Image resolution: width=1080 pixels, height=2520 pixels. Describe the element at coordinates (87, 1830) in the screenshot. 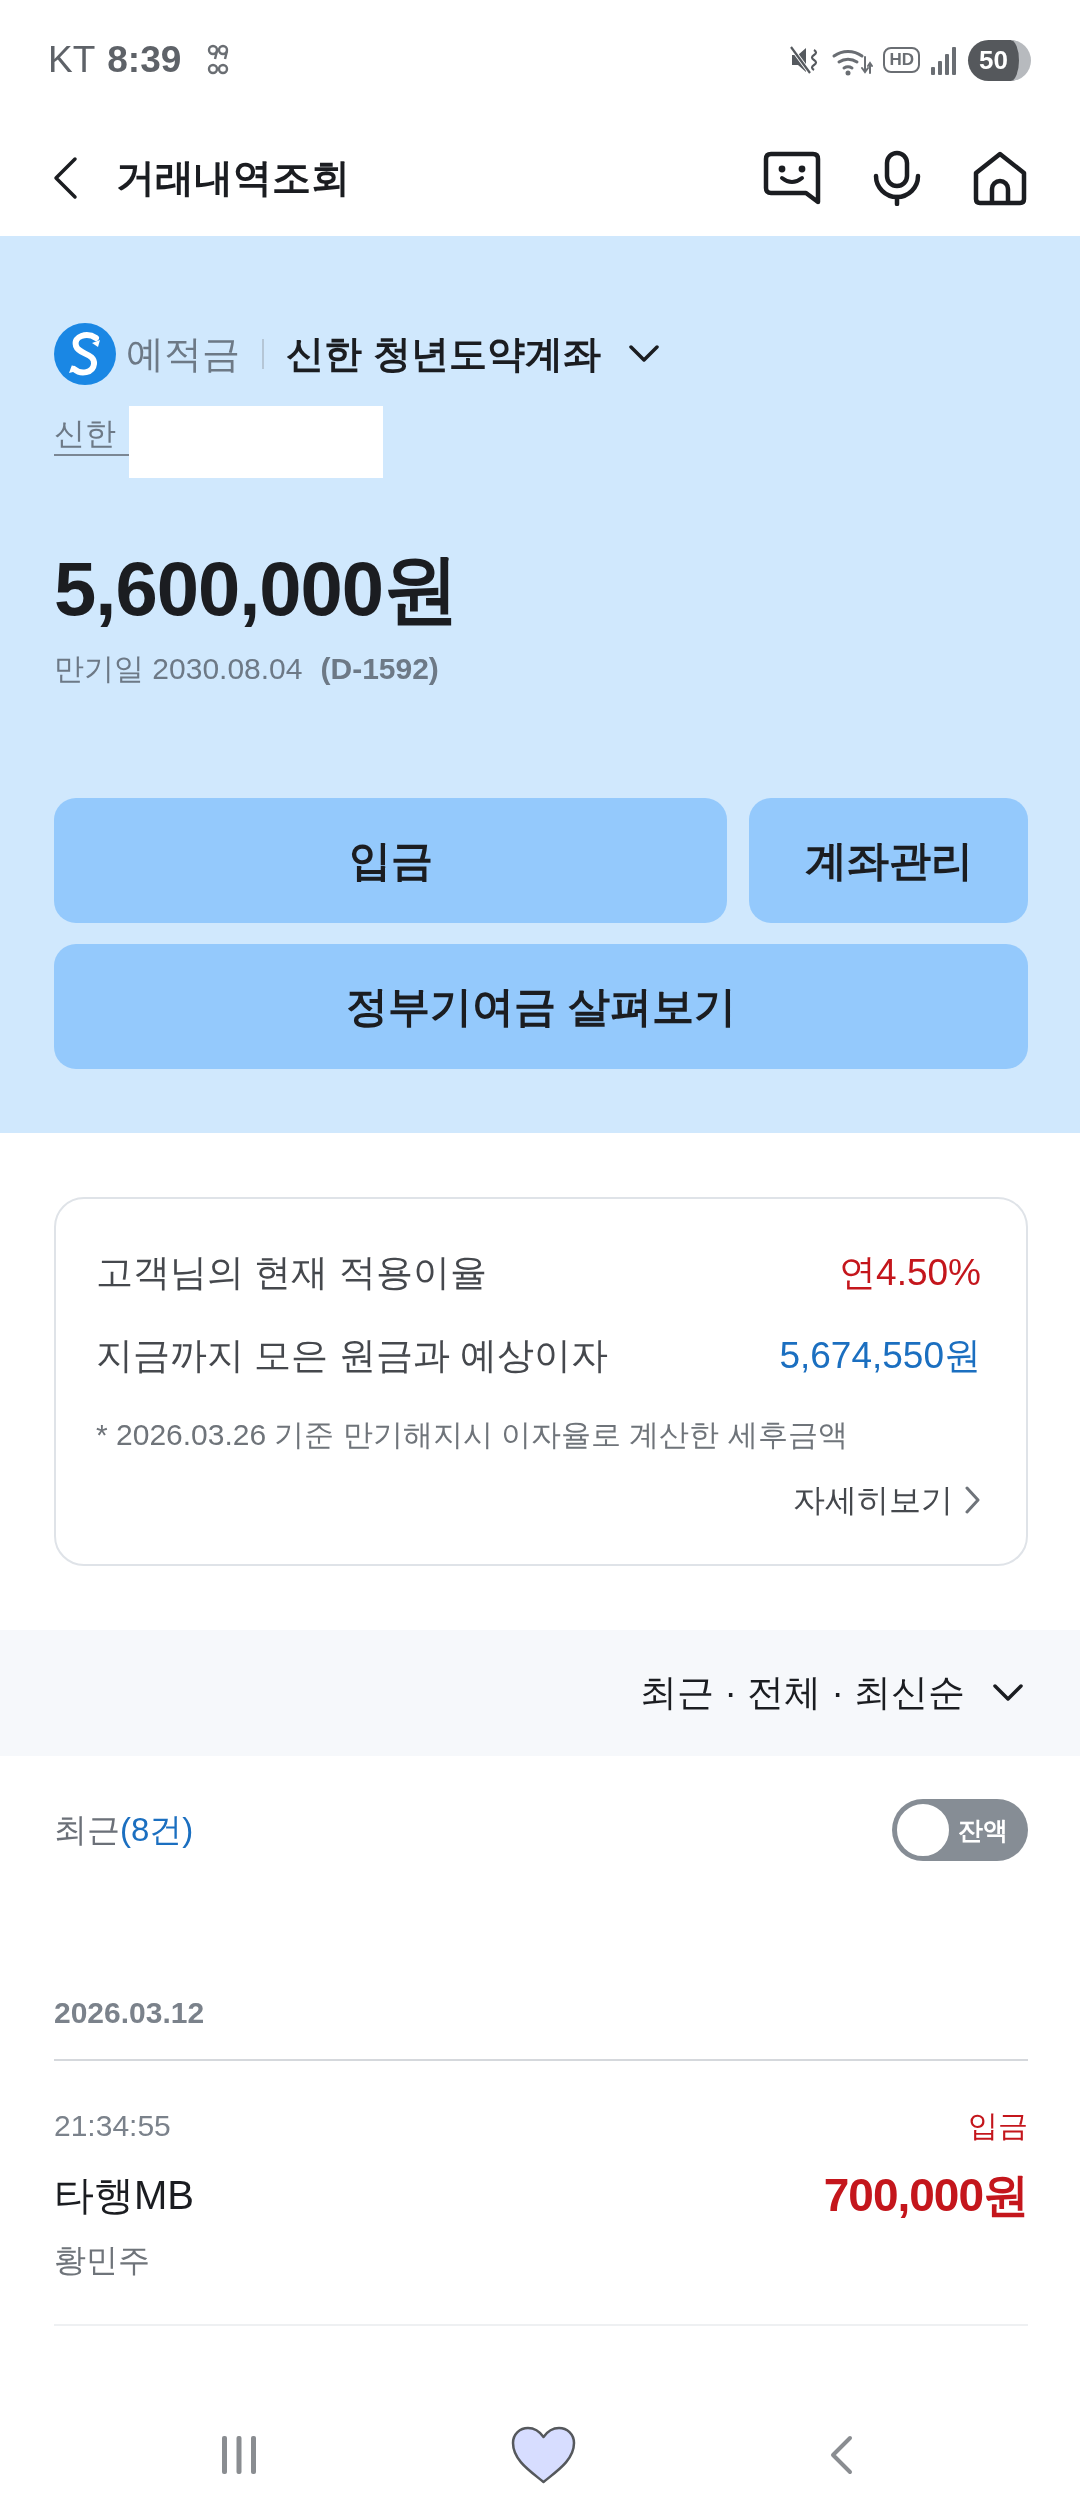

I see `section-label: 최근` at that location.